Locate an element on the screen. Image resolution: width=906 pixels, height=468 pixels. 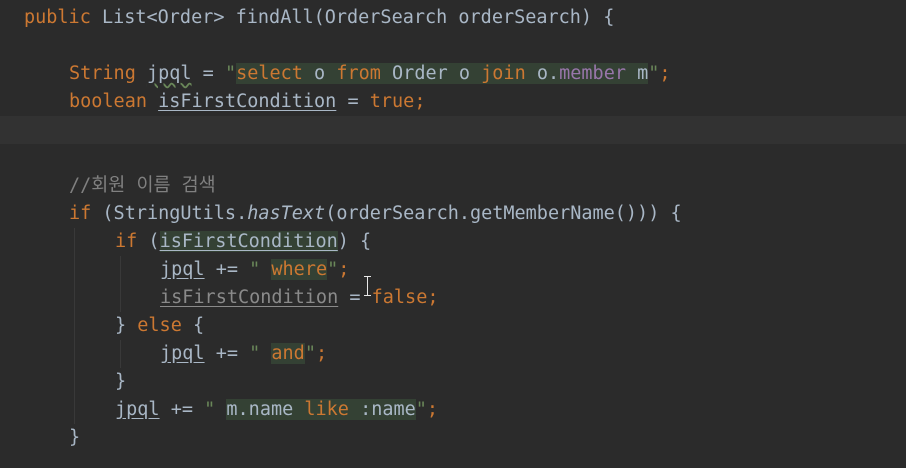
keyword-else: else is located at coordinates (159, 325).